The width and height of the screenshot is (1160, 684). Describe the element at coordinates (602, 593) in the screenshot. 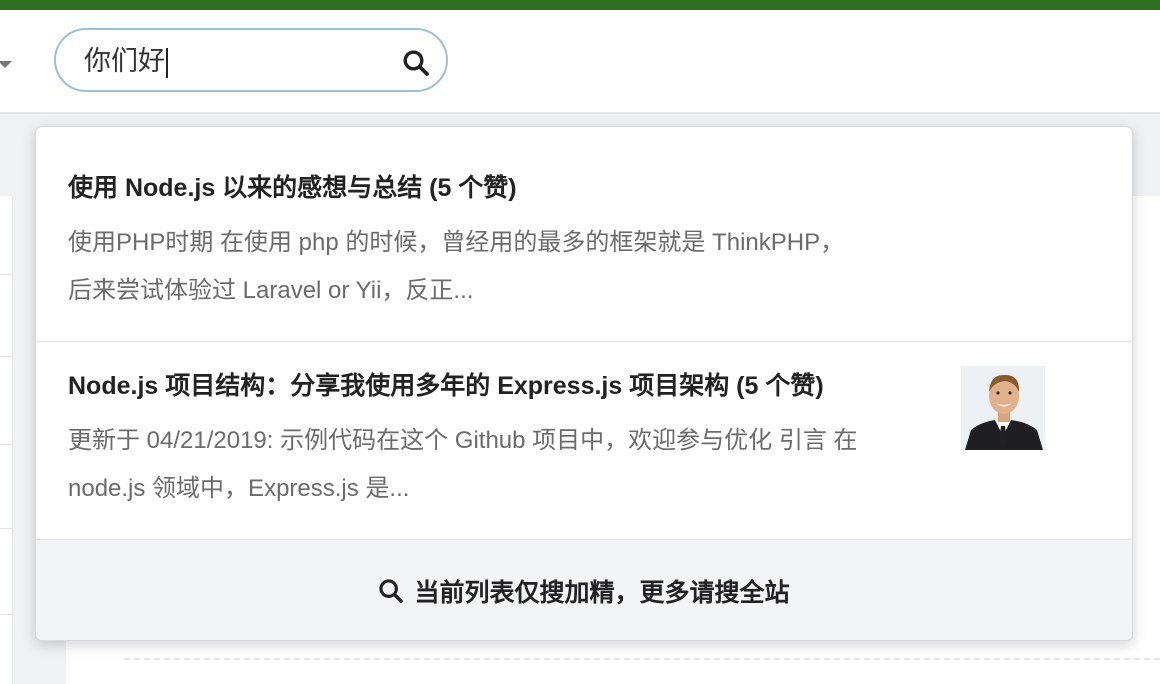

I see `search-all-site-label: 当前列表仅搜加精，更多请搜全站` at that location.